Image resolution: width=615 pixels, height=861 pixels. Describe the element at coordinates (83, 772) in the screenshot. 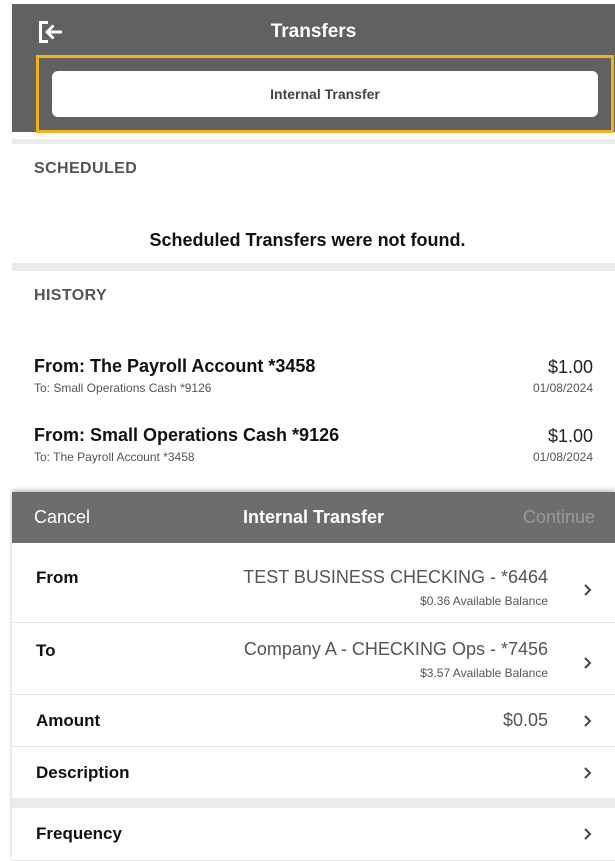

I see `description-label: Description` at that location.